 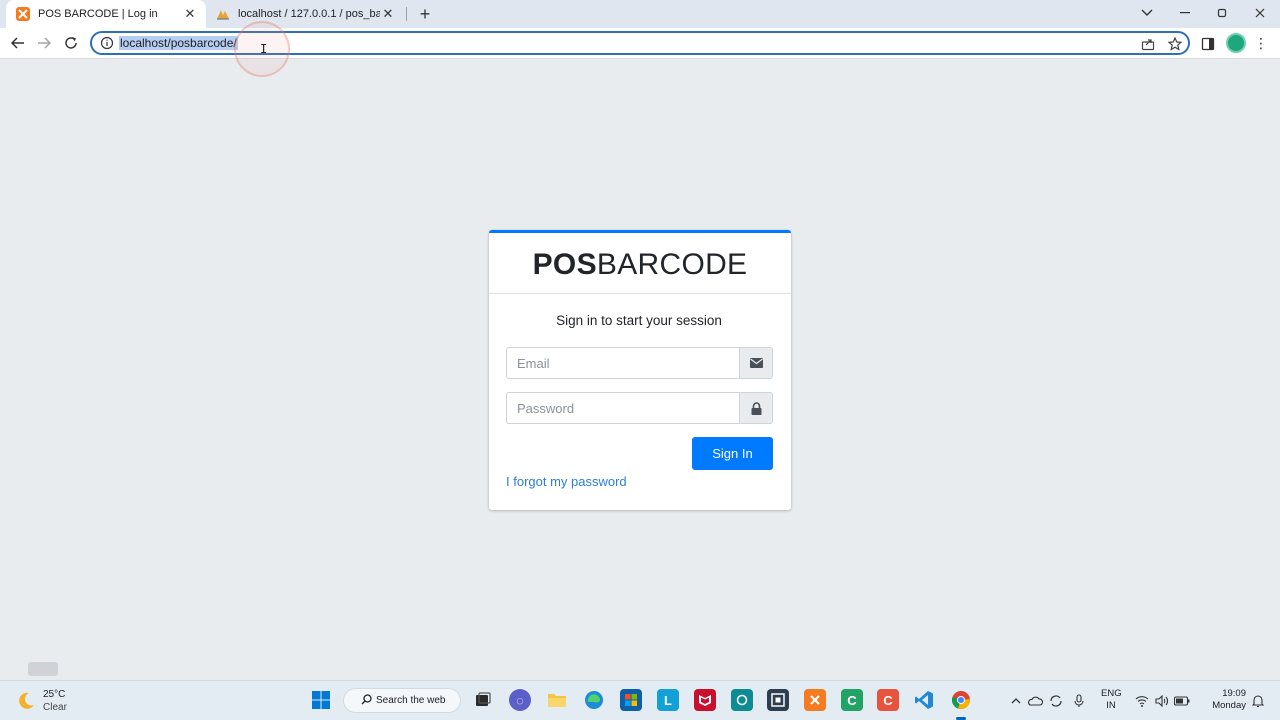 What do you see at coordinates (778, 700) in the screenshot?
I see `sourcetree-icon` at bounding box center [778, 700].